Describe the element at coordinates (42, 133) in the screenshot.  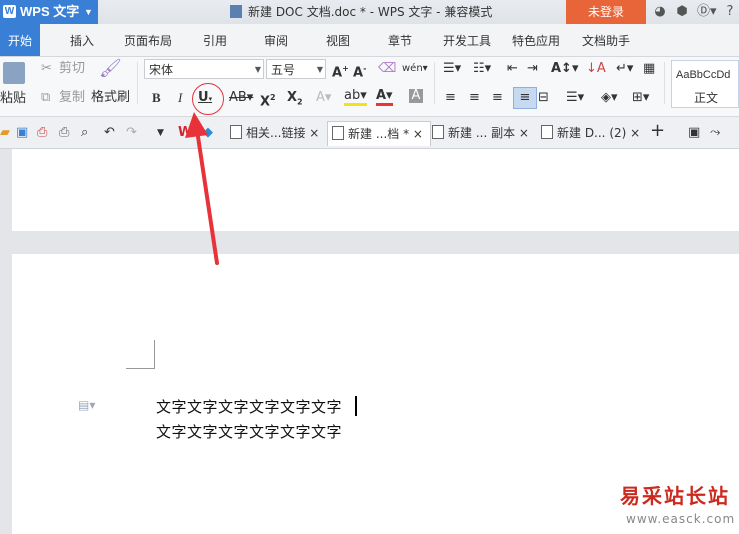
I see `export-pdf-icon: ⎙` at that location.